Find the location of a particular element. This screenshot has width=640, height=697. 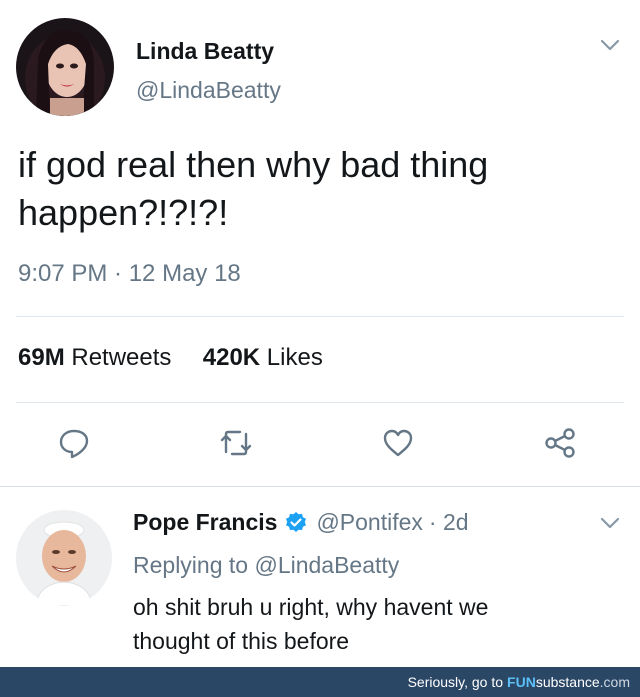

tweet-stats: 69M Retweets 420K Likes is located at coordinates (170, 358).